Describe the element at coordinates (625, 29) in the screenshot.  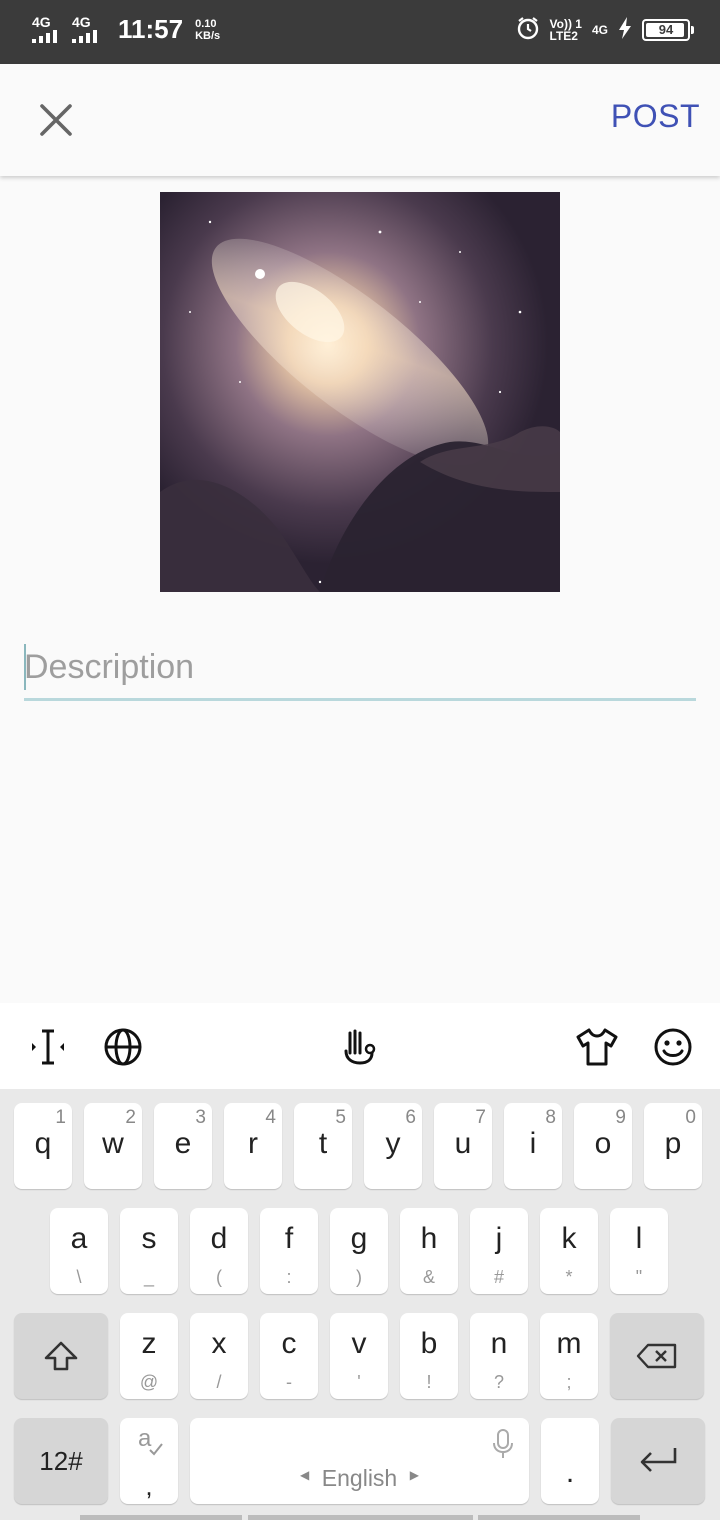
I see `charging-icon` at that location.